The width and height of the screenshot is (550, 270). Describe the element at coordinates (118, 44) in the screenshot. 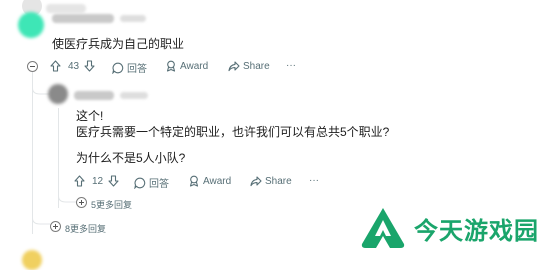

I see `comment-text: 使医疗兵成为自己的职业` at that location.